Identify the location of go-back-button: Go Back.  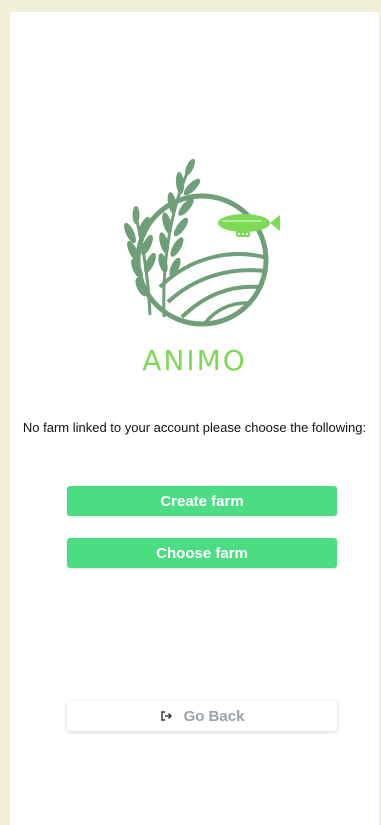
(202, 716).